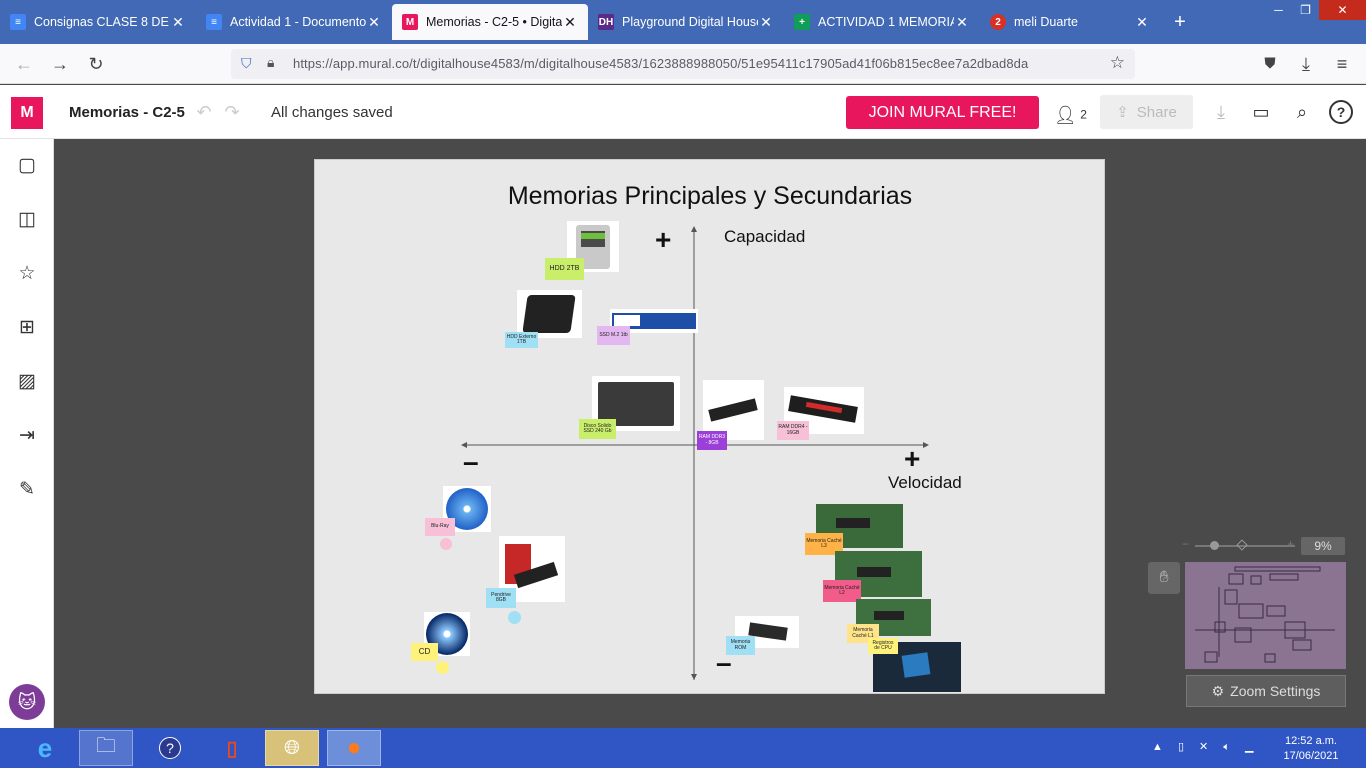 Image resolution: width=1366 pixels, height=768 pixels. I want to click on system-tray: ▲ ▯ ✕ 🔈︎ ▁, so click(1205, 747).